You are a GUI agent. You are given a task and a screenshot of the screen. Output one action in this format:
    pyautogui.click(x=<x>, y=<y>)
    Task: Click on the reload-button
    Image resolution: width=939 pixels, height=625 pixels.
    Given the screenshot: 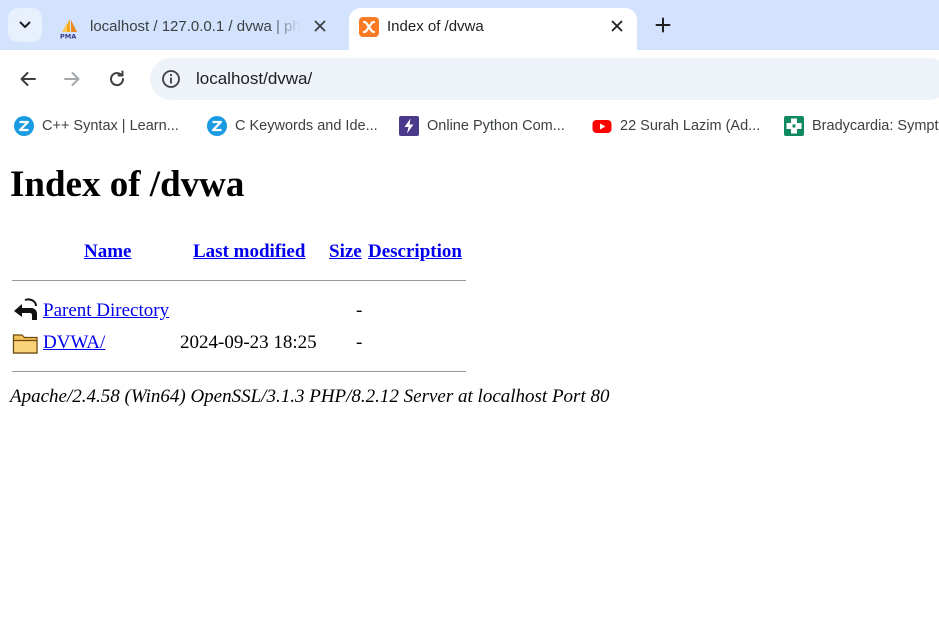 What is the action you would take?
    pyautogui.click(x=117, y=79)
    